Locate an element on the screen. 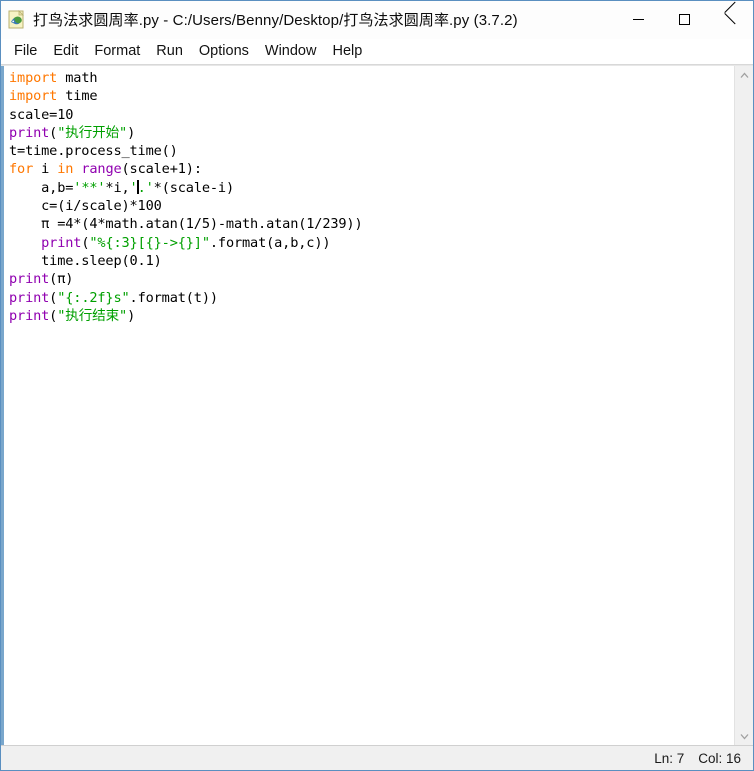 The image size is (754, 771). scrollbar-track is located at coordinates (744, 405).